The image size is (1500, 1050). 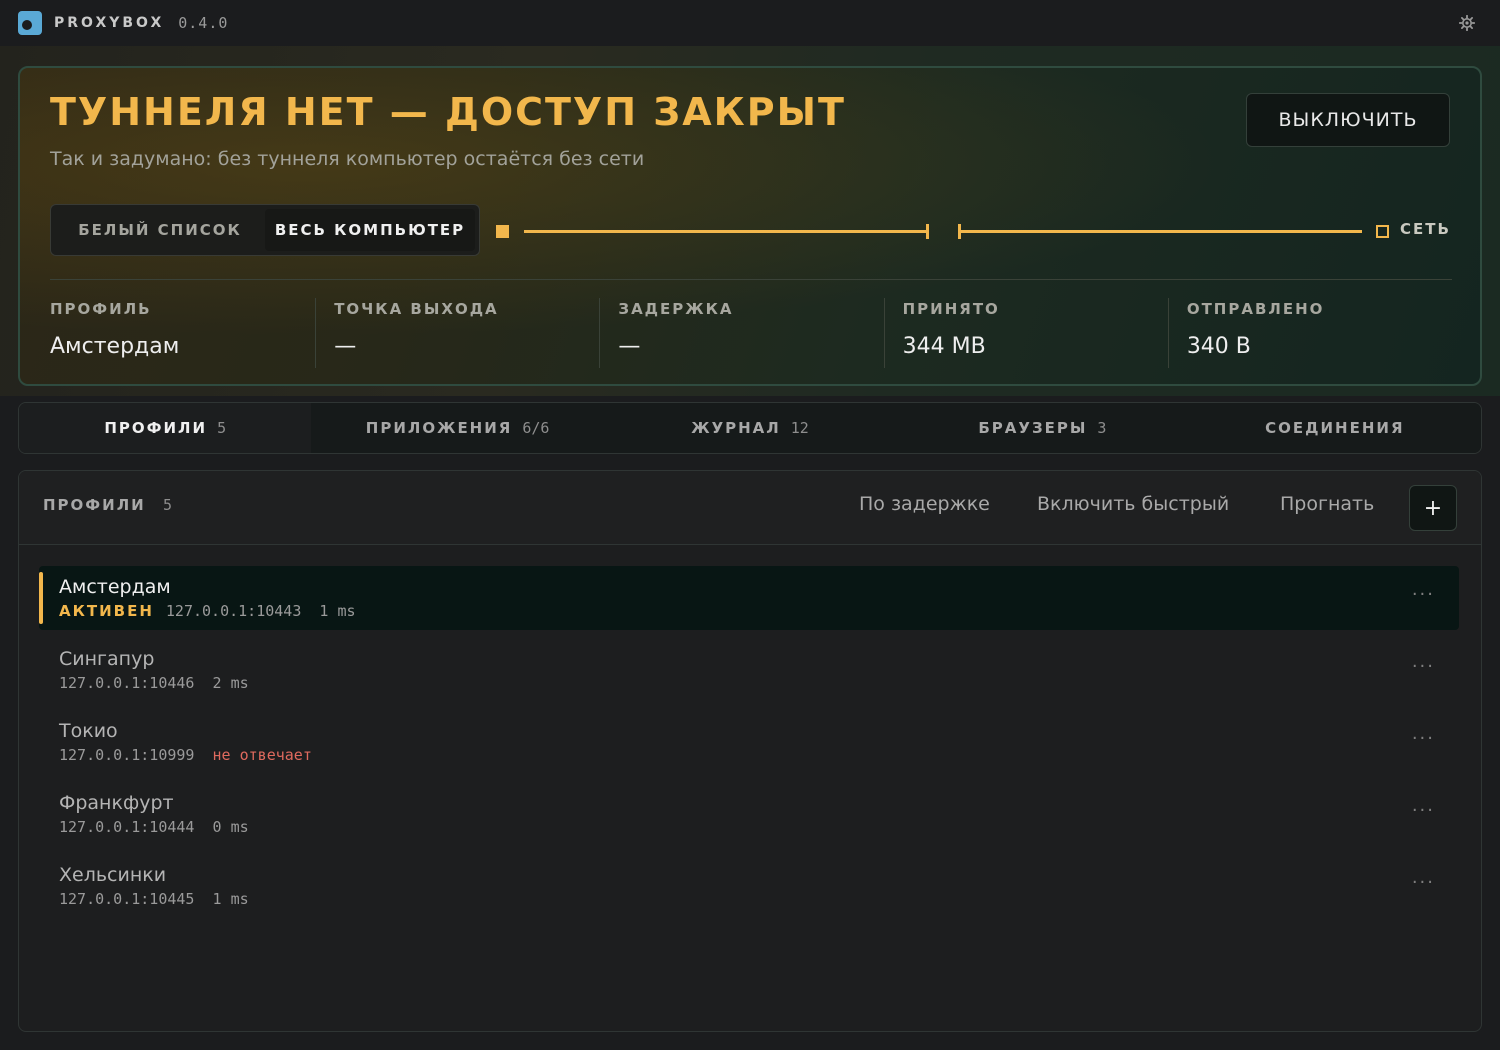 I want to click on tab-count: 6/6, so click(x=536, y=428).